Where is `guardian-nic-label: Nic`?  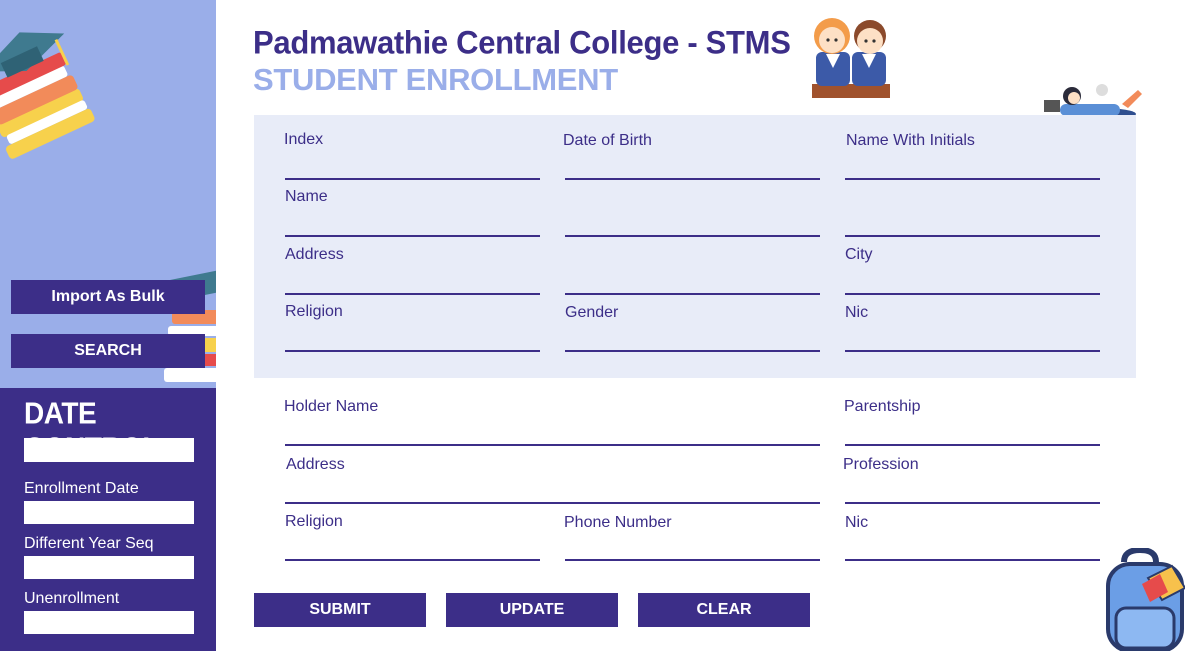 guardian-nic-label: Nic is located at coordinates (857, 522).